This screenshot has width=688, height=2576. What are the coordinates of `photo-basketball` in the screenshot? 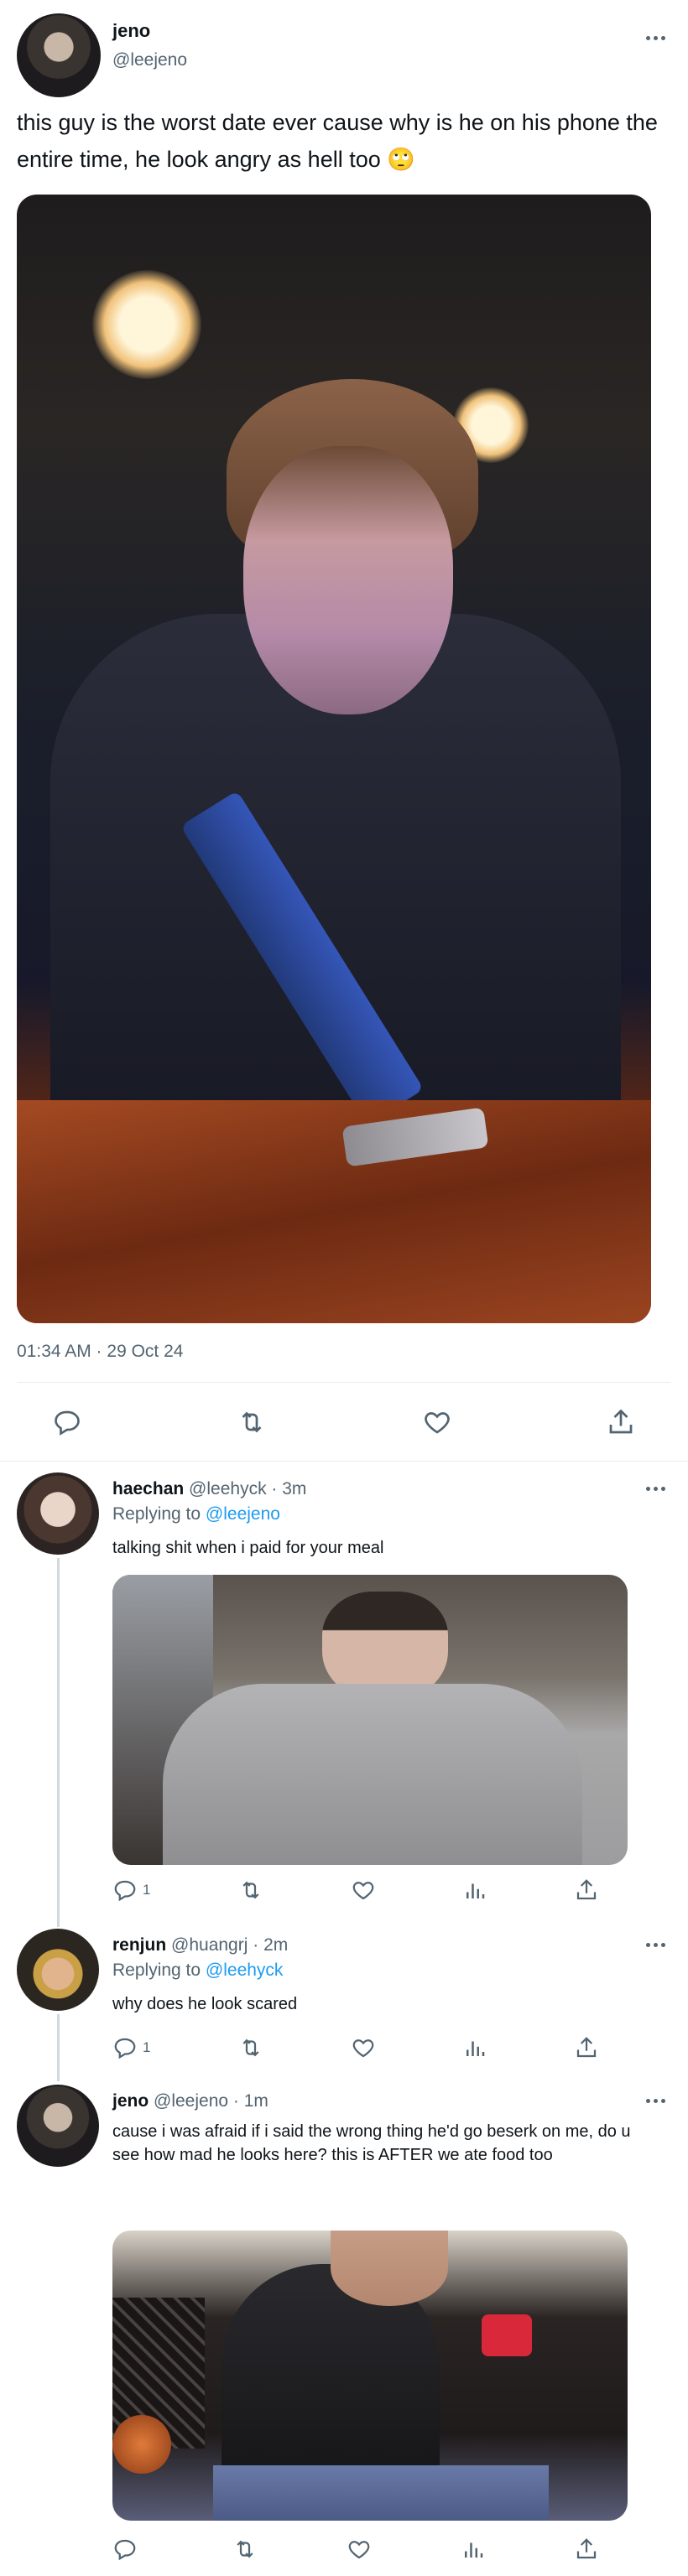 It's located at (141, 2444).